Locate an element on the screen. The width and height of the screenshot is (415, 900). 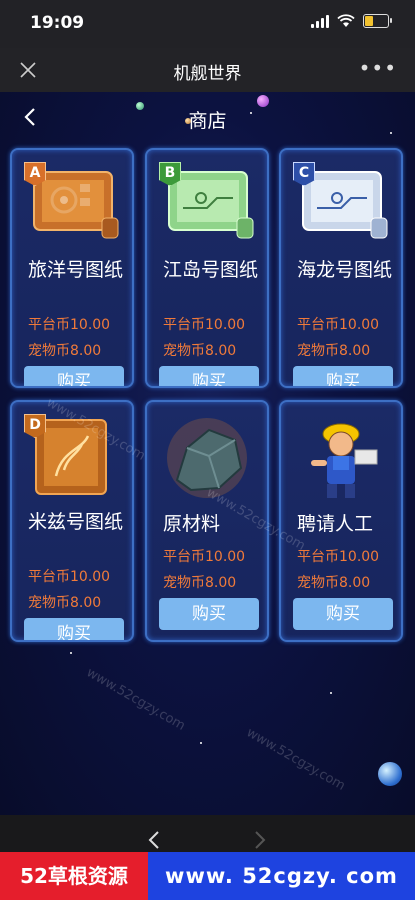
wifi-icon is located at coordinates (346, 20).